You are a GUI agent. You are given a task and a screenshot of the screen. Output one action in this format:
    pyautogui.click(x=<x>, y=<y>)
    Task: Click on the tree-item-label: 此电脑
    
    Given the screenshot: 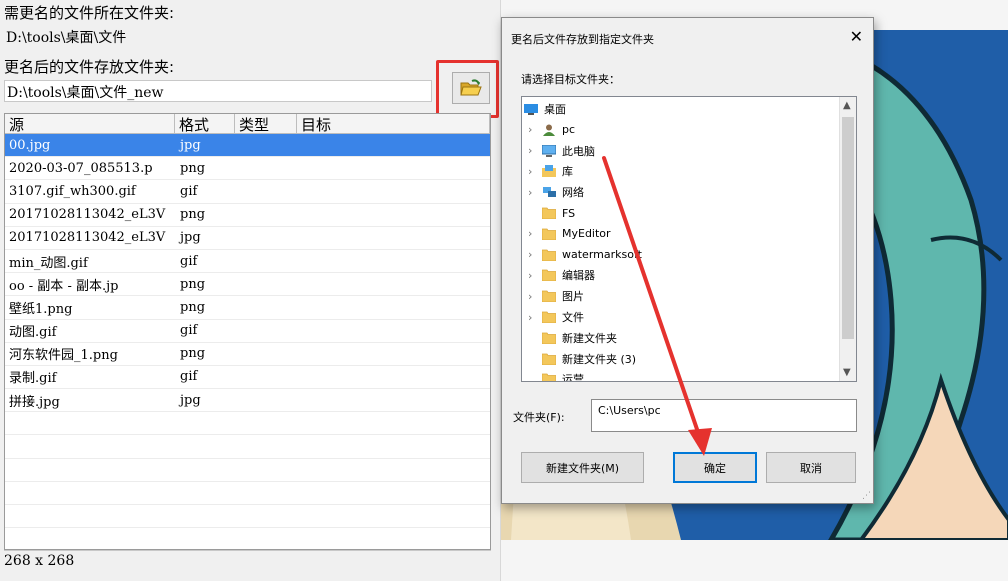 What is the action you would take?
    pyautogui.click(x=578, y=151)
    